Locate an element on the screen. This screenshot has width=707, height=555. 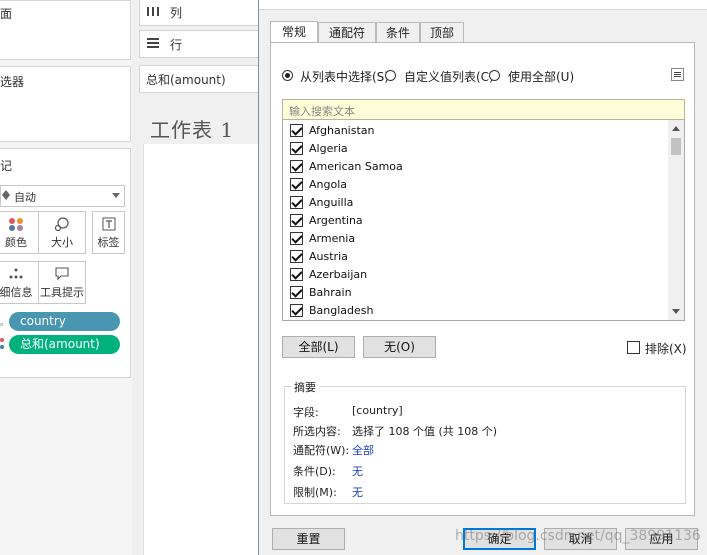
list-item: Armenia is located at coordinates (473, 239).